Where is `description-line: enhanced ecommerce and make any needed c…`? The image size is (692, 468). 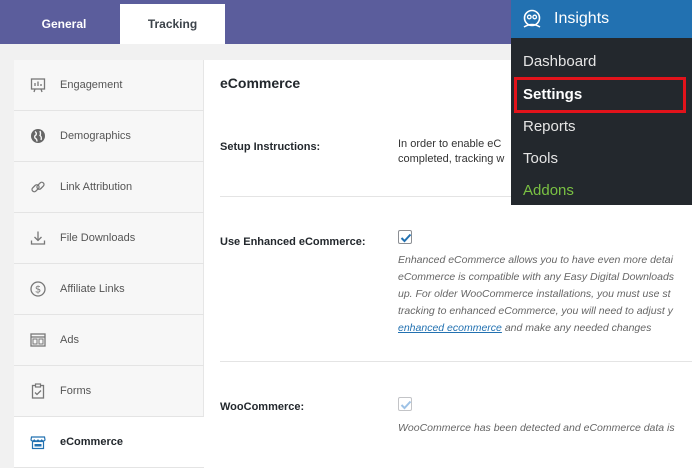 description-line: enhanced ecommerce and make any needed c… is located at coordinates (545, 328).